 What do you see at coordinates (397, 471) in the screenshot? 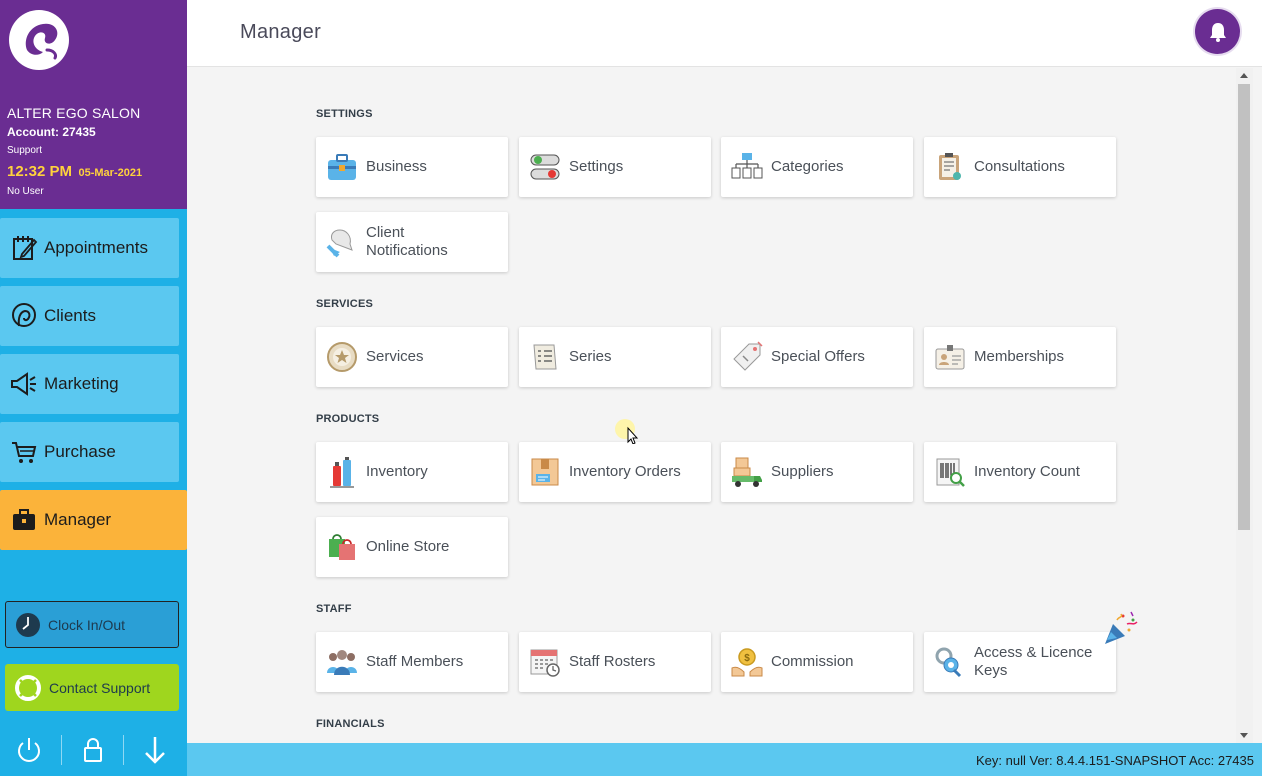
I see `card-label: Inventory` at bounding box center [397, 471].